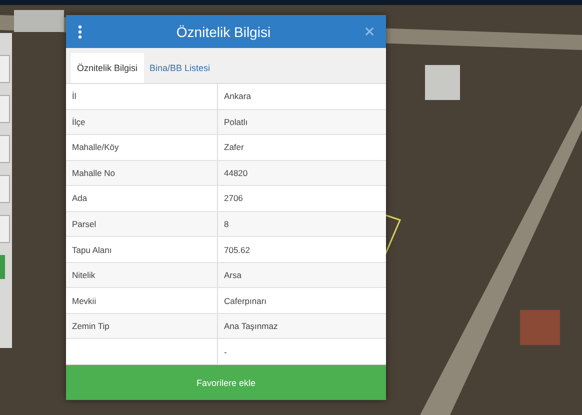 This screenshot has height=415, width=582. What do you see at coordinates (234, 147) in the screenshot?
I see `attribute-value: Zafer` at bounding box center [234, 147].